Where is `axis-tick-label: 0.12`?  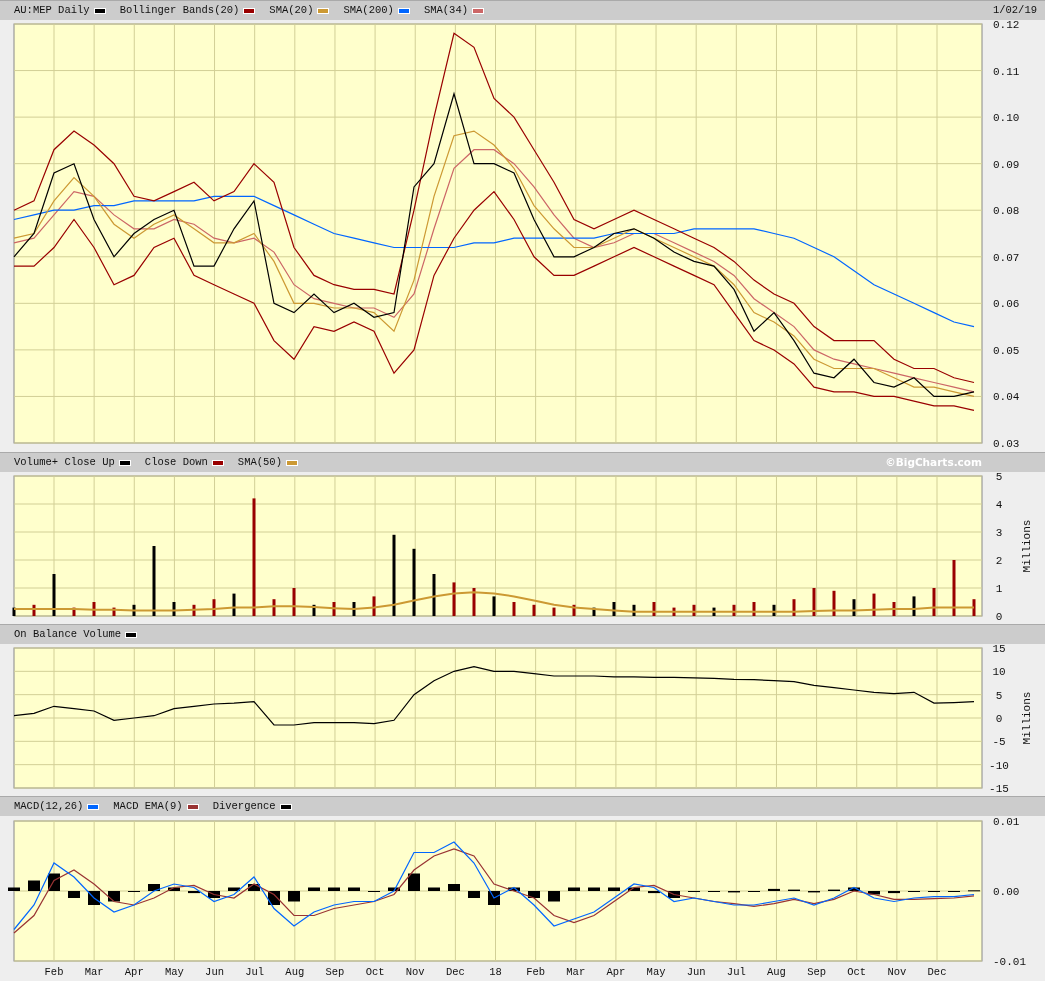 axis-tick-label: 0.12 is located at coordinates (1006, 25).